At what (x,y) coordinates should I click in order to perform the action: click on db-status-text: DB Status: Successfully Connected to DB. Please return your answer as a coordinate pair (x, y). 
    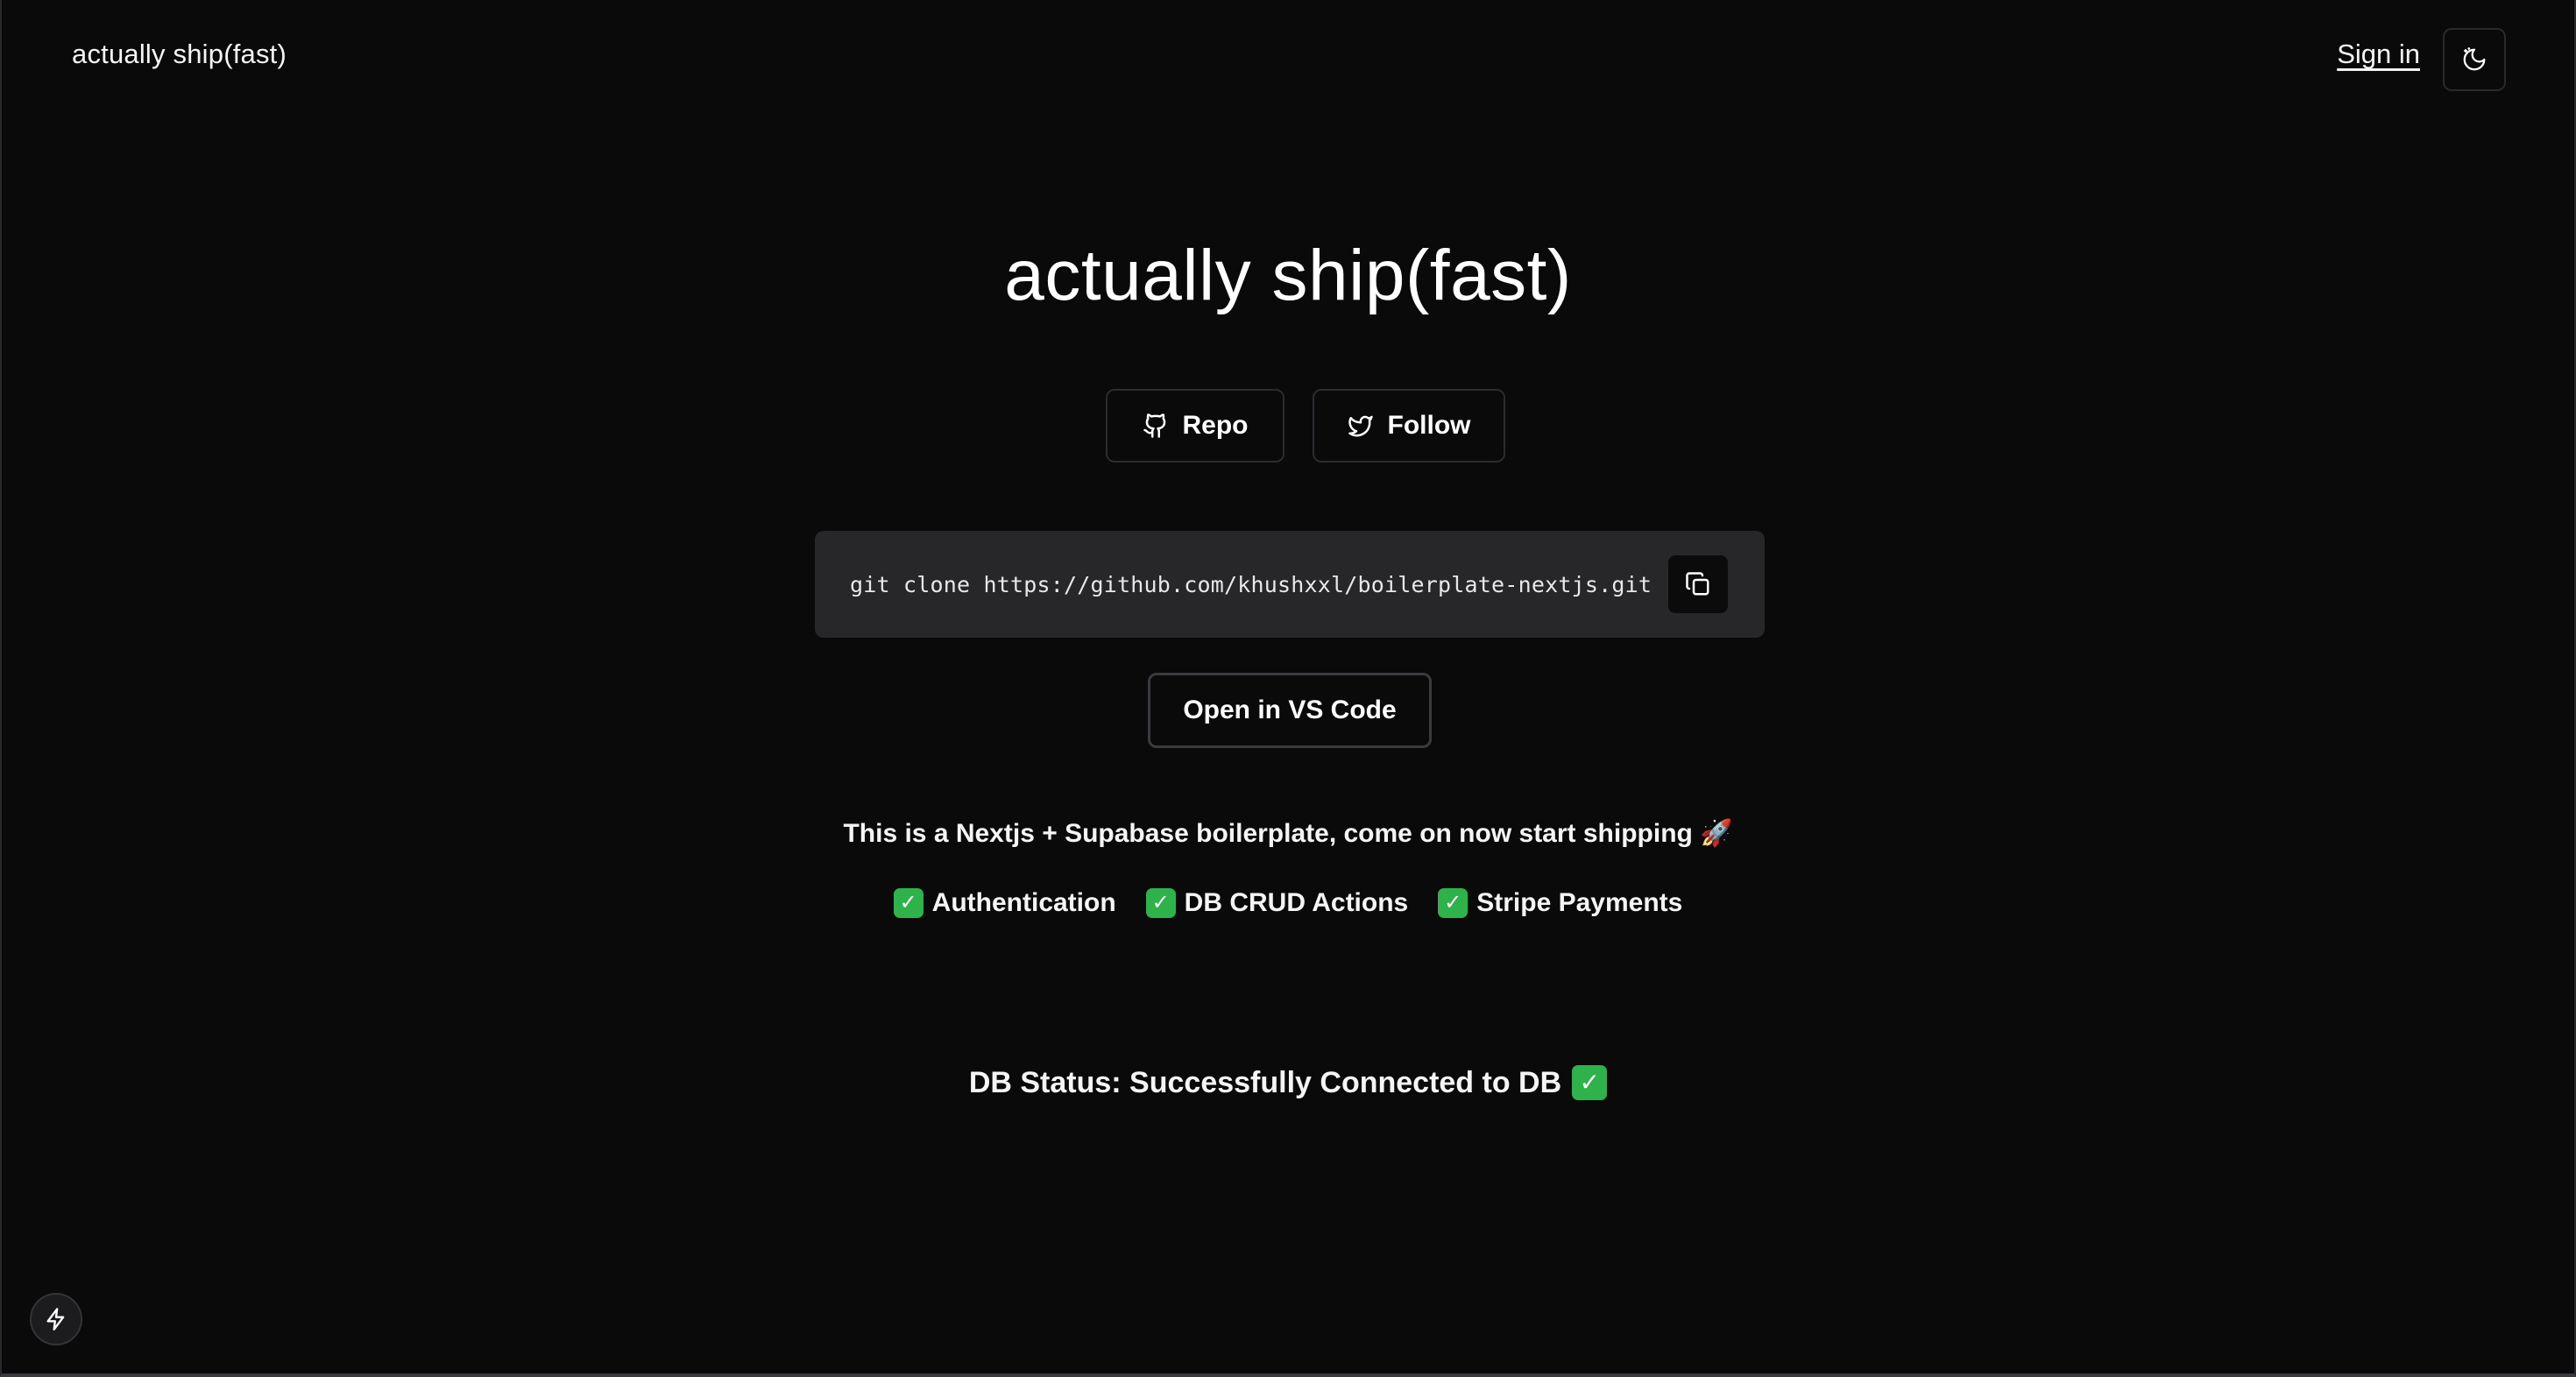
    Looking at the image, I should click on (1265, 1082).